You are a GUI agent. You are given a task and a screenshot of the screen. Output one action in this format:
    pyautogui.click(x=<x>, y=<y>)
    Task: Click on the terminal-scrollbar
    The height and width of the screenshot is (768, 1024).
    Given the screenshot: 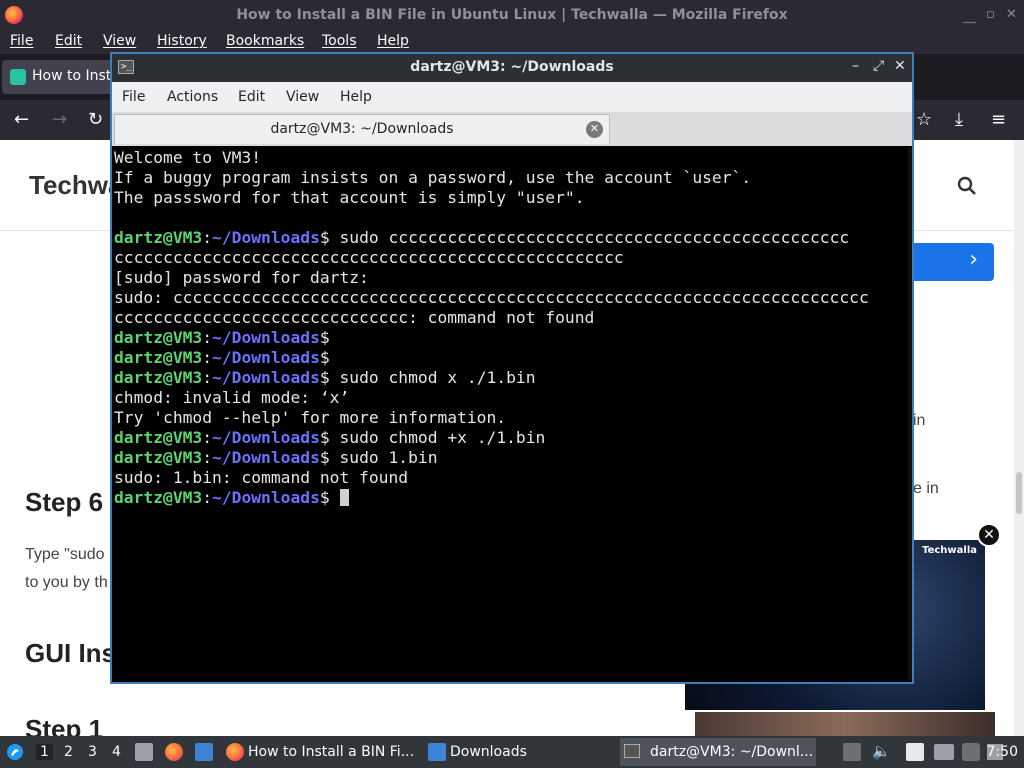 What is the action you would take?
    pyautogui.click(x=910, y=414)
    